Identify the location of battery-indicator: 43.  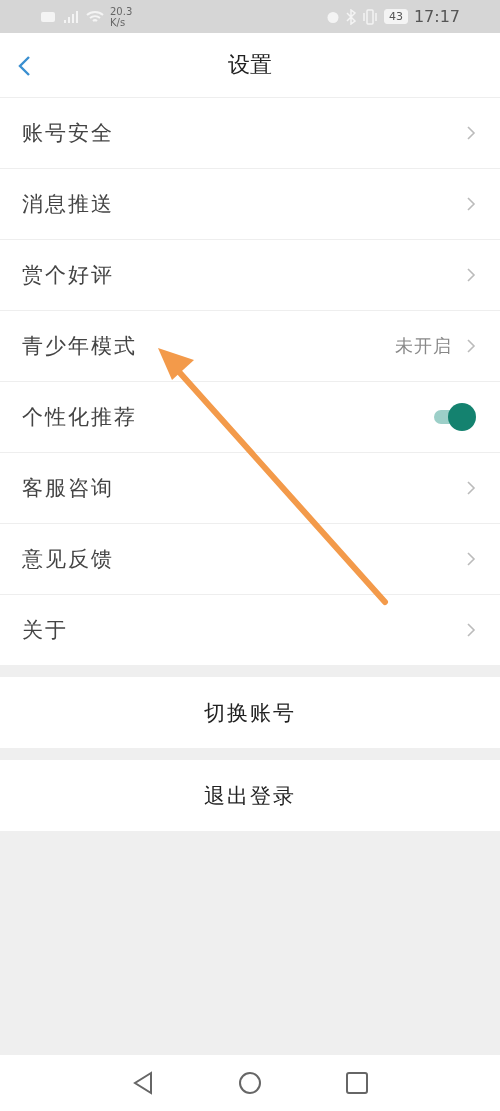
(395, 16).